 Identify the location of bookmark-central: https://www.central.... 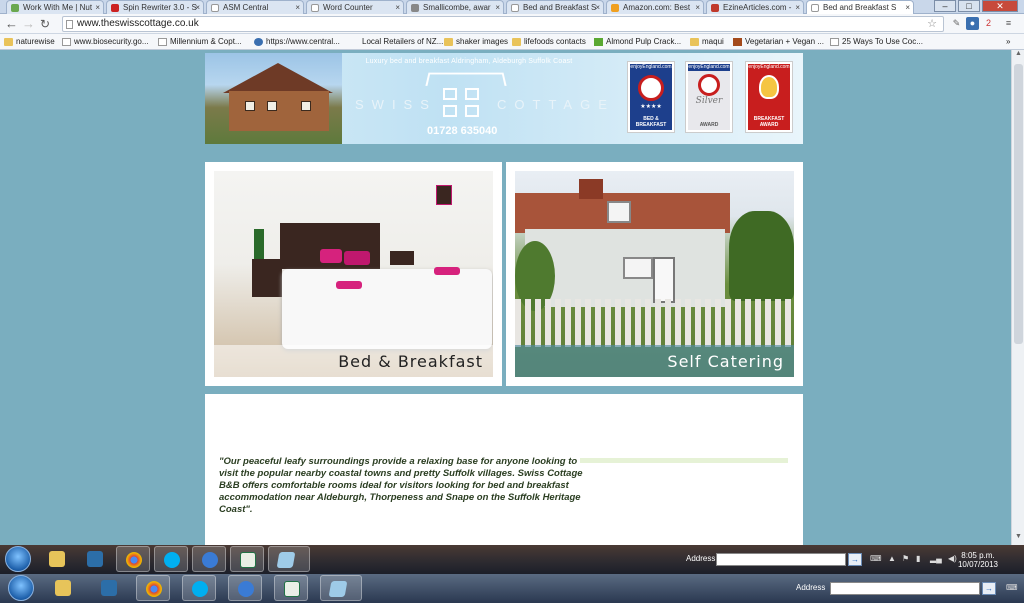
(297, 42).